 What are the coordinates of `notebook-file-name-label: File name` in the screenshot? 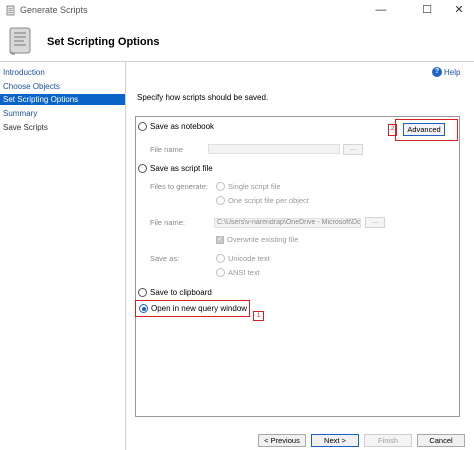 It's located at (166, 149).